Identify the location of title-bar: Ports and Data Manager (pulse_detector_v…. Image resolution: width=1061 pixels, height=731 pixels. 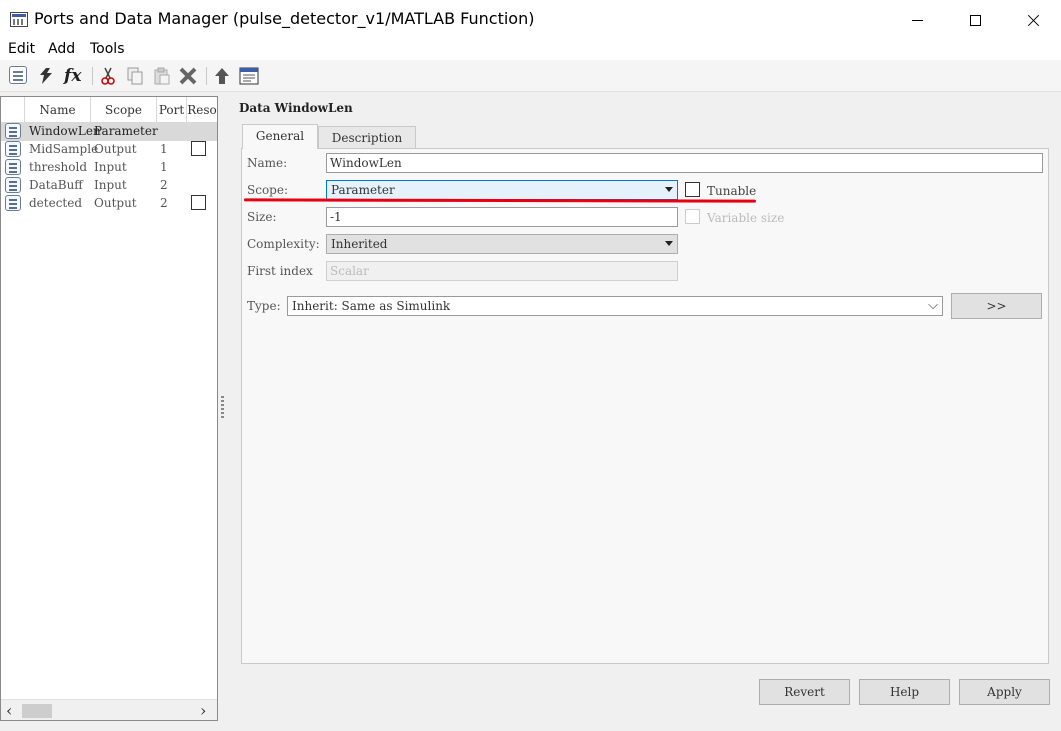
(530, 20).